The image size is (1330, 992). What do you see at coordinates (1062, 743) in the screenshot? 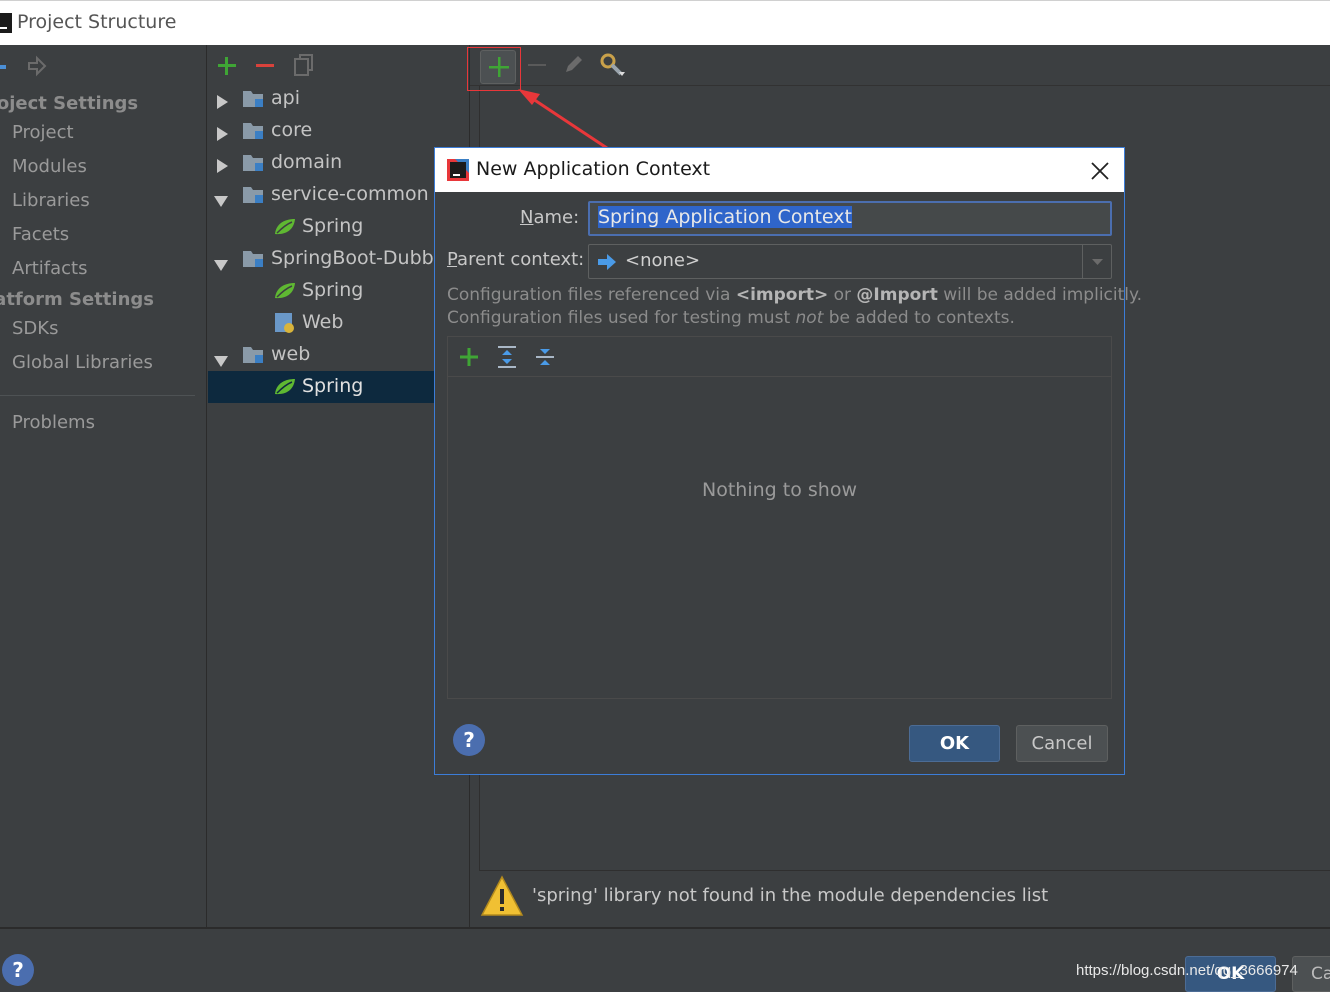
I see `dialog-cancel-button: Cancel` at bounding box center [1062, 743].